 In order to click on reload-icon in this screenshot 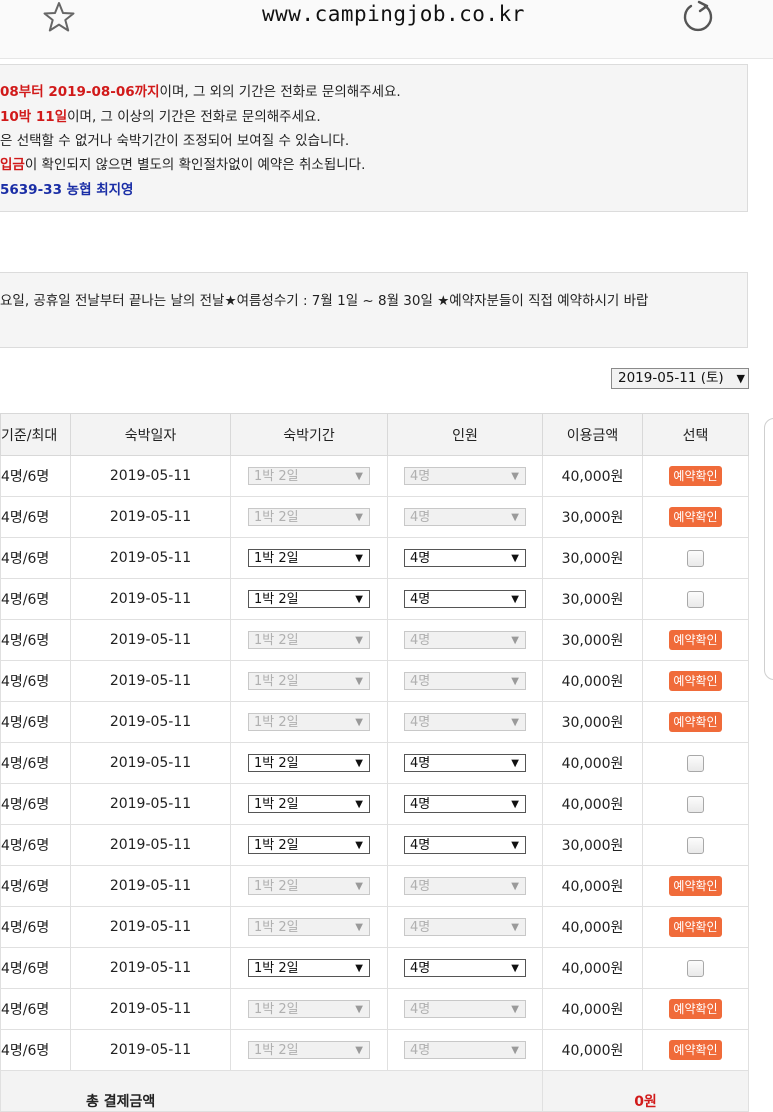, I will do `click(698, 17)`.